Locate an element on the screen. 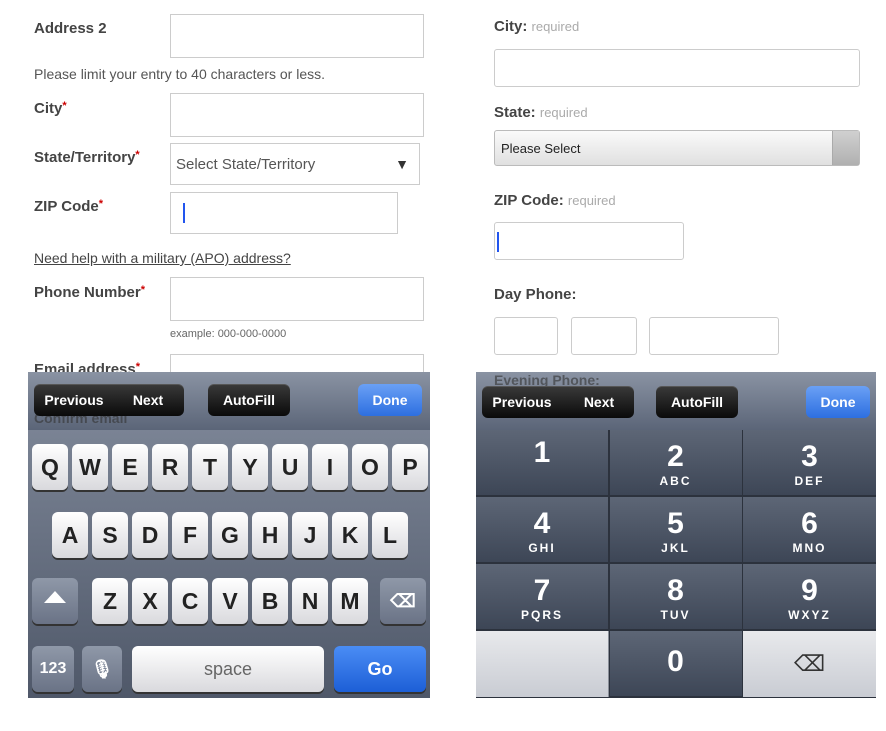 Image resolution: width=886 pixels, height=731 pixels. state-label: State/Territory* is located at coordinates (87, 157).